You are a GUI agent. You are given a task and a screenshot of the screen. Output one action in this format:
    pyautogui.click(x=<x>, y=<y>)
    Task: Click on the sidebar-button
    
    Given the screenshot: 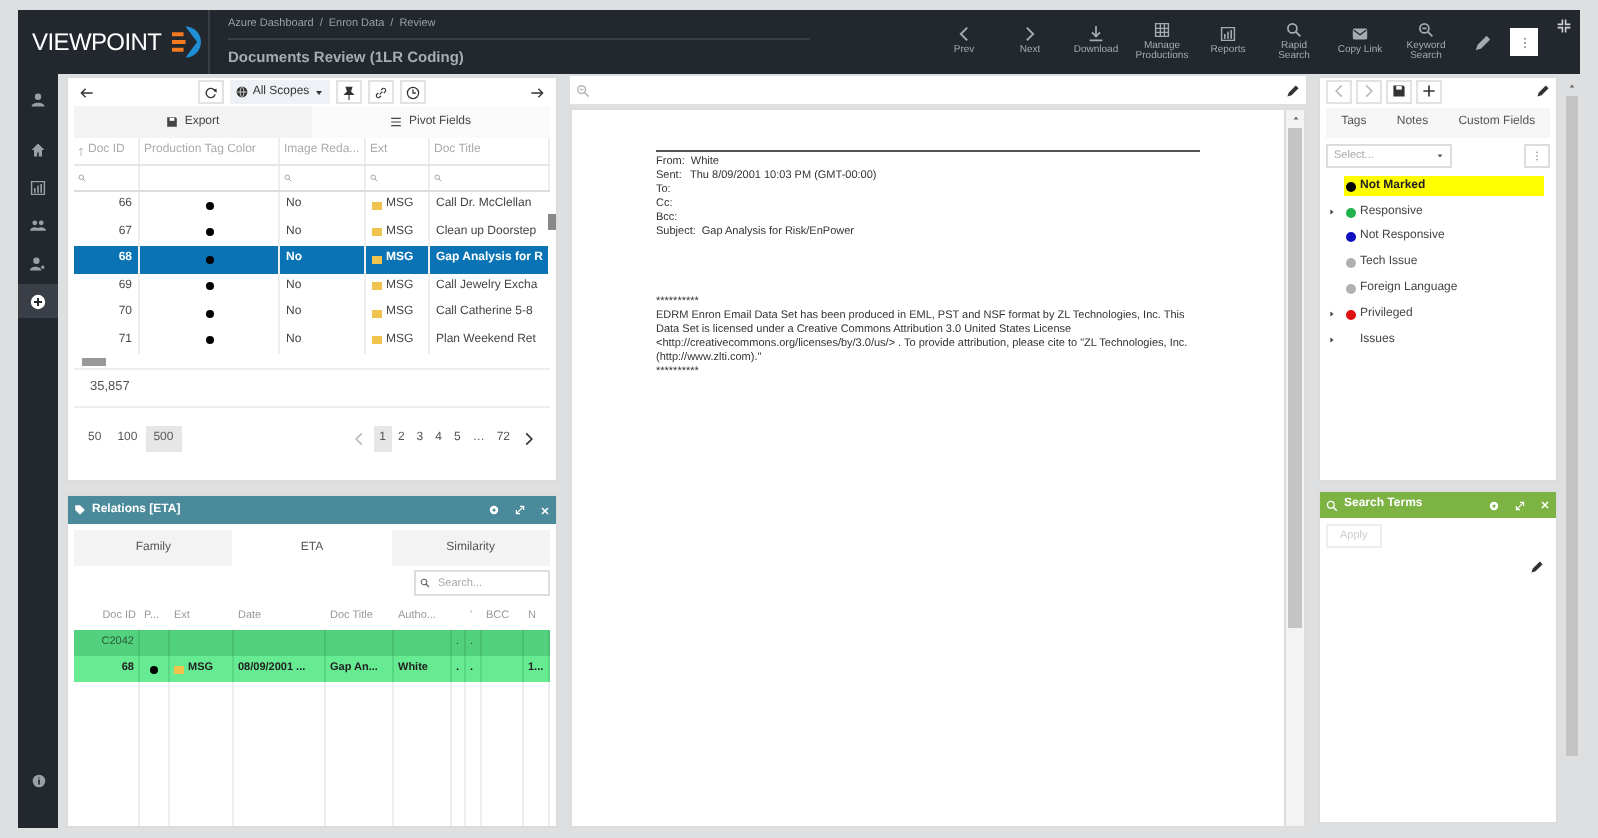 What is the action you would take?
    pyautogui.click(x=38, y=301)
    